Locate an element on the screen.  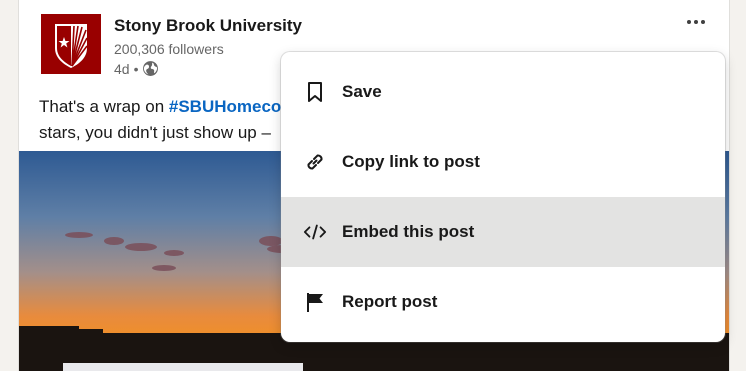
follower-count: 200,306 followers is located at coordinates (169, 49).